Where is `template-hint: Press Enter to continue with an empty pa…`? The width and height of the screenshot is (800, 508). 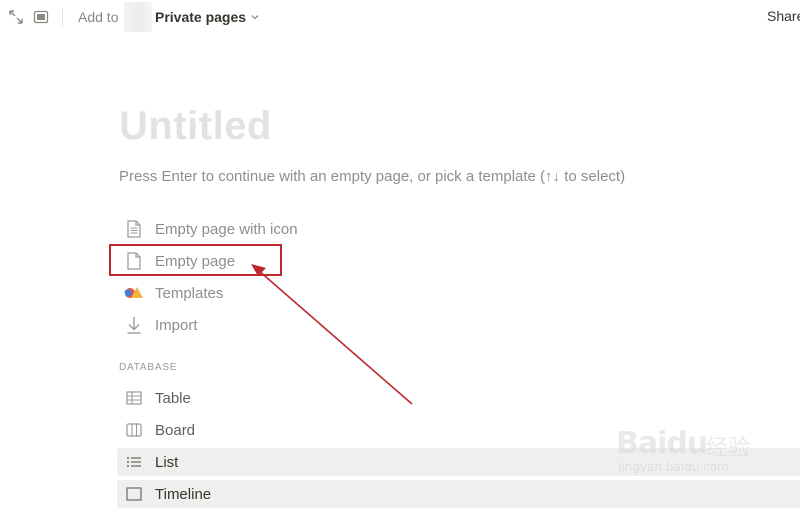
template-hint: Press Enter to continue with an empty pa… is located at coordinates (372, 176).